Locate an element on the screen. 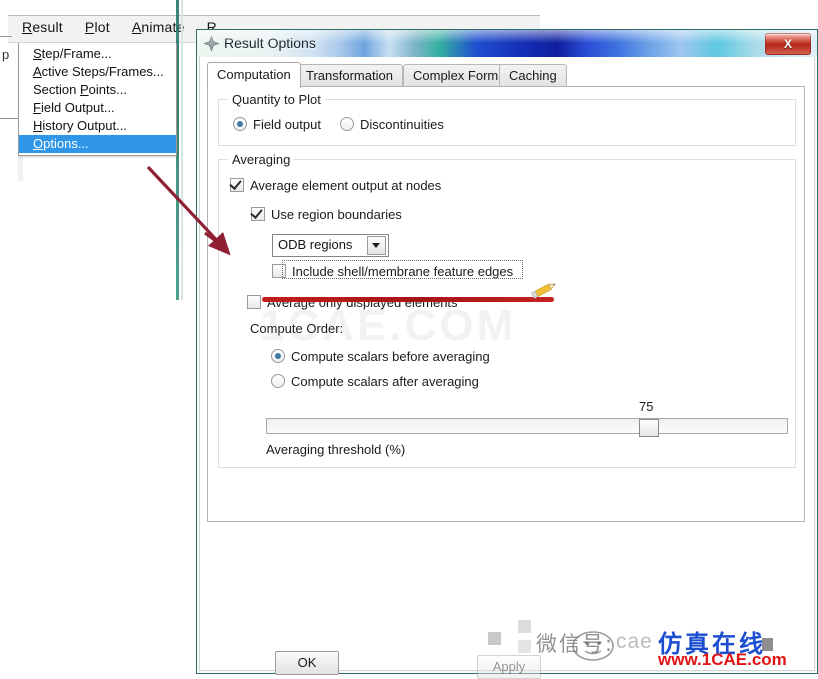 The image size is (818, 679). checkbox-box-average-only-displayed-icon is located at coordinates (254, 302).